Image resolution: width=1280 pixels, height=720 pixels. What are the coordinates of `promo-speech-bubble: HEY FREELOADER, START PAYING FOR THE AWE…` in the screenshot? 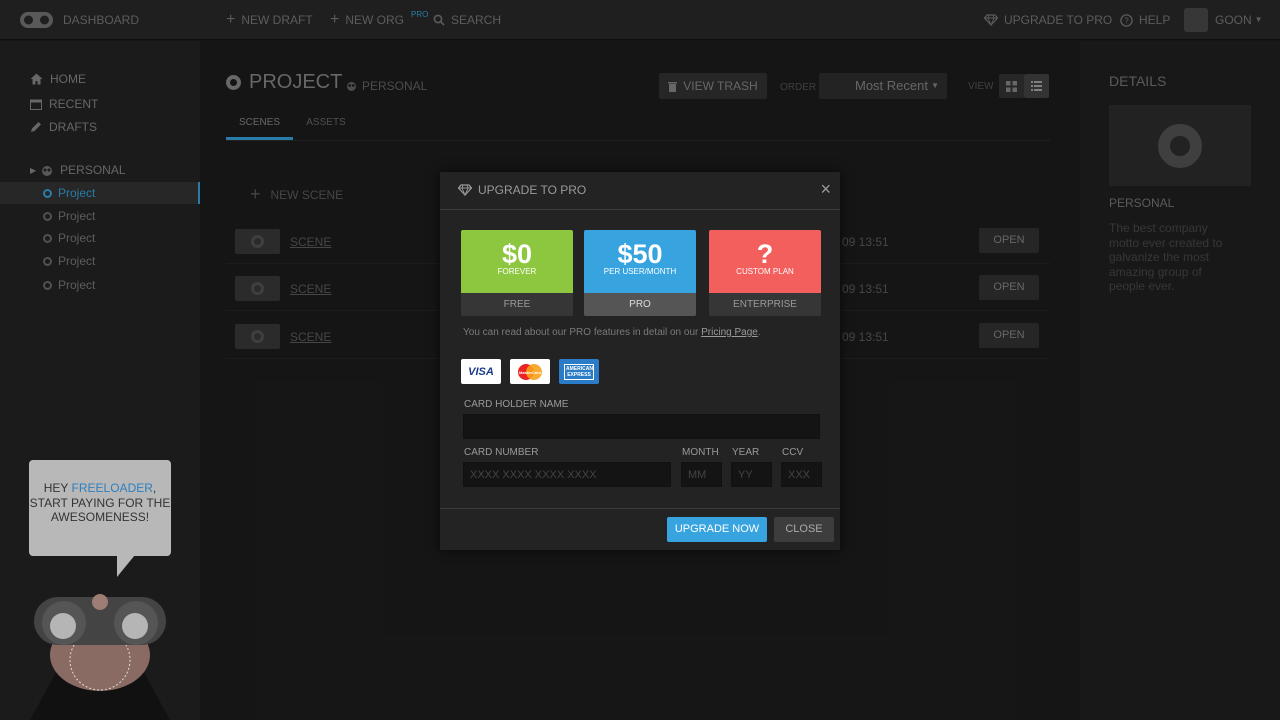 It's located at (100, 508).